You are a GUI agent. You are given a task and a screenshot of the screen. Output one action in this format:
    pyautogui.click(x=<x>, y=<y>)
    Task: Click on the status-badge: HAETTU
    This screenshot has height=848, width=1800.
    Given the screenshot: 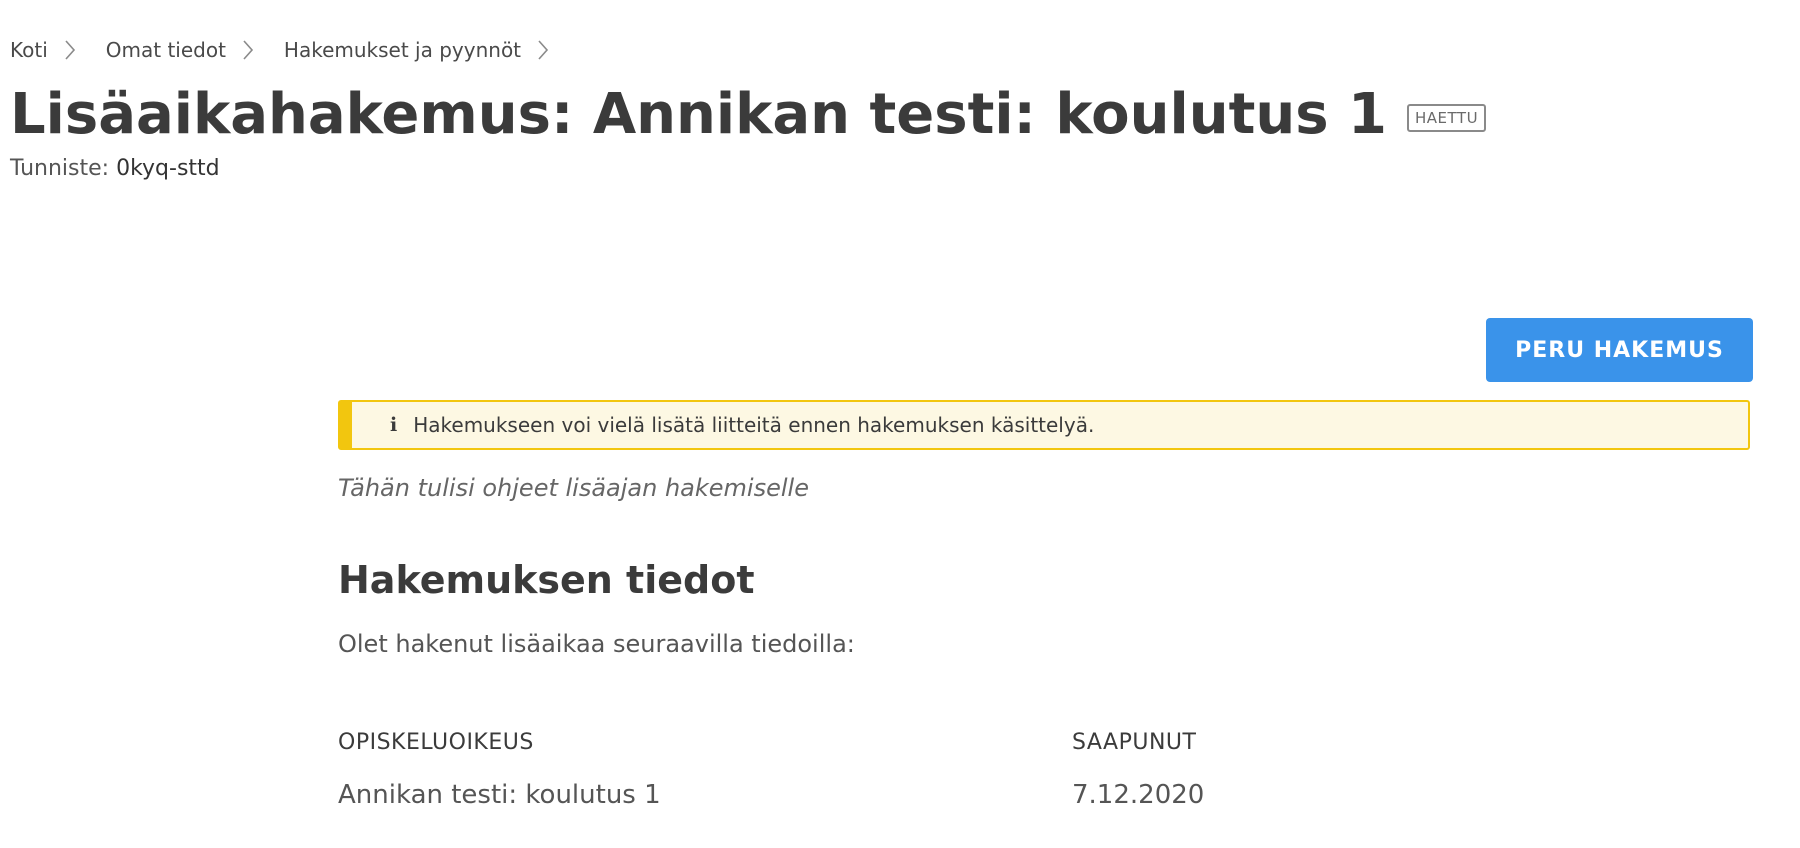 What is the action you would take?
    pyautogui.click(x=1447, y=118)
    